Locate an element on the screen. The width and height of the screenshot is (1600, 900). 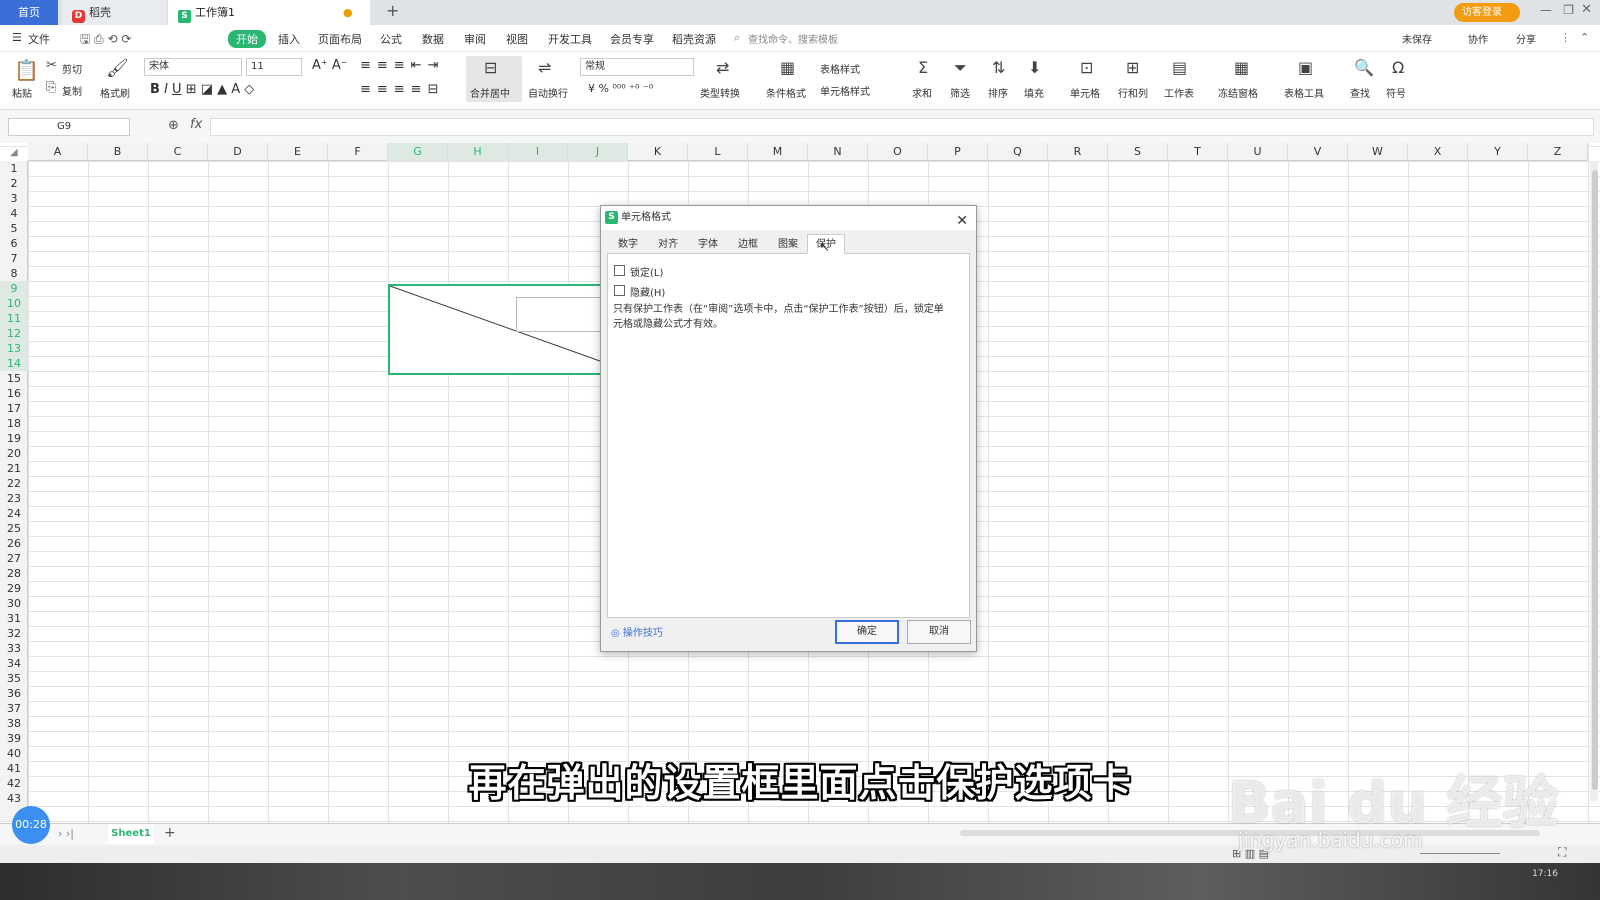
vertical-scroll-thumb is located at coordinates (1595, 480).